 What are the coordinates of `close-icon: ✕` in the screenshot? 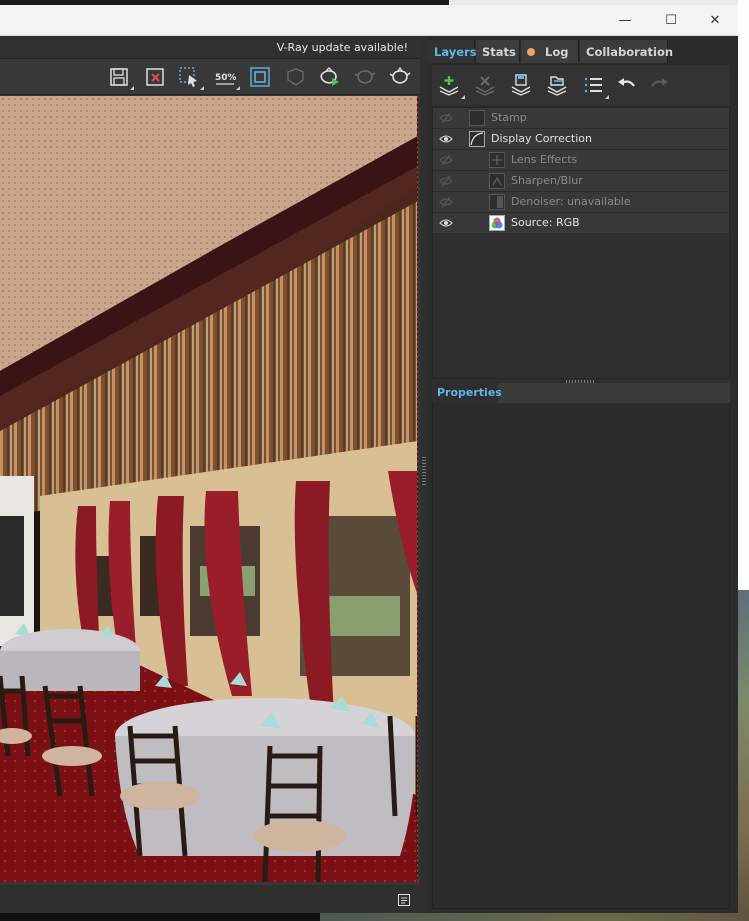 It's located at (715, 20).